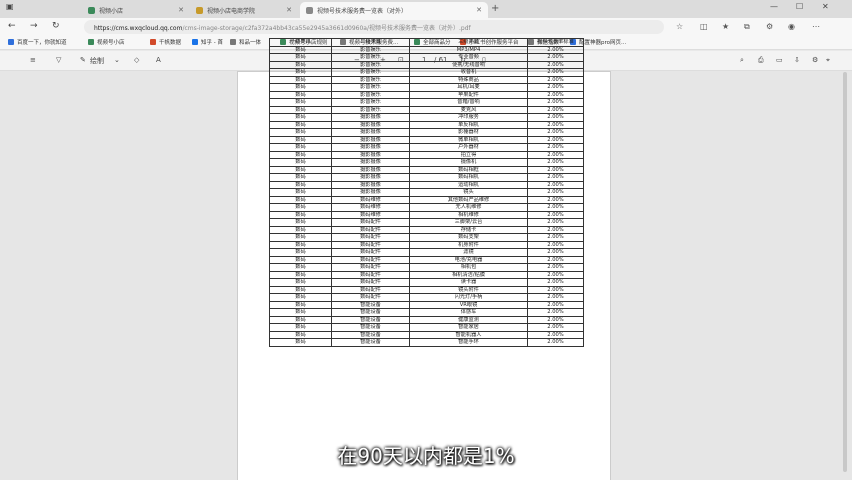 The width and height of the screenshot is (852, 480). Describe the element at coordinates (207, 42) in the screenshot. I see `bookmark-item: 知乎 - 首` at that location.